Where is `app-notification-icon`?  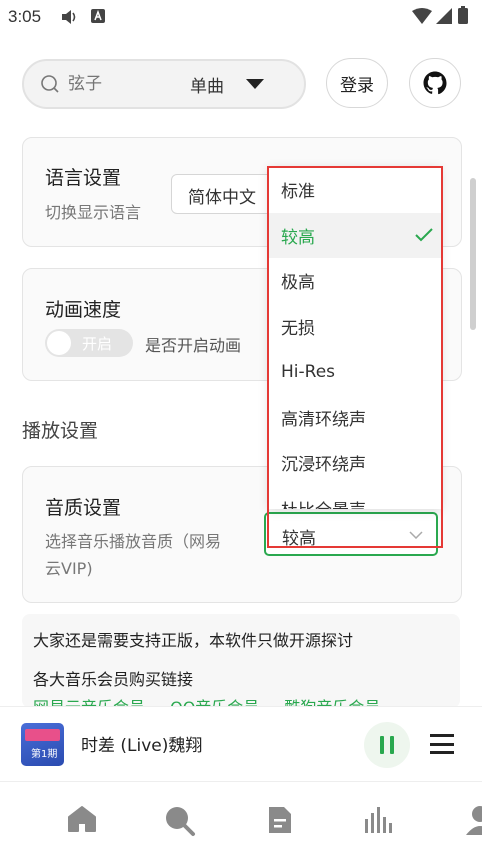 app-notification-icon is located at coordinates (98, 16).